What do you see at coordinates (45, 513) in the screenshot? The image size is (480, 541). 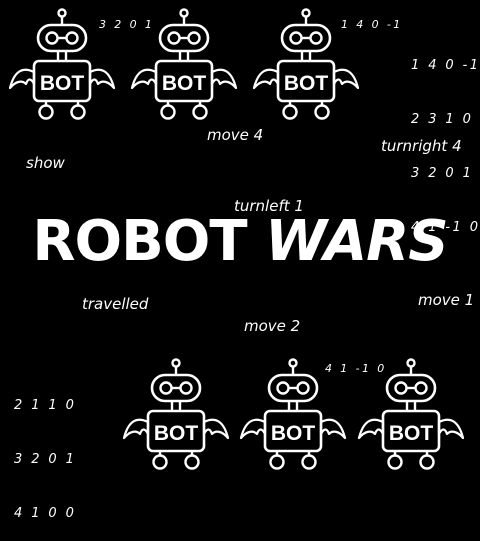 I see `code-line: 4 1 0 0` at bounding box center [45, 513].